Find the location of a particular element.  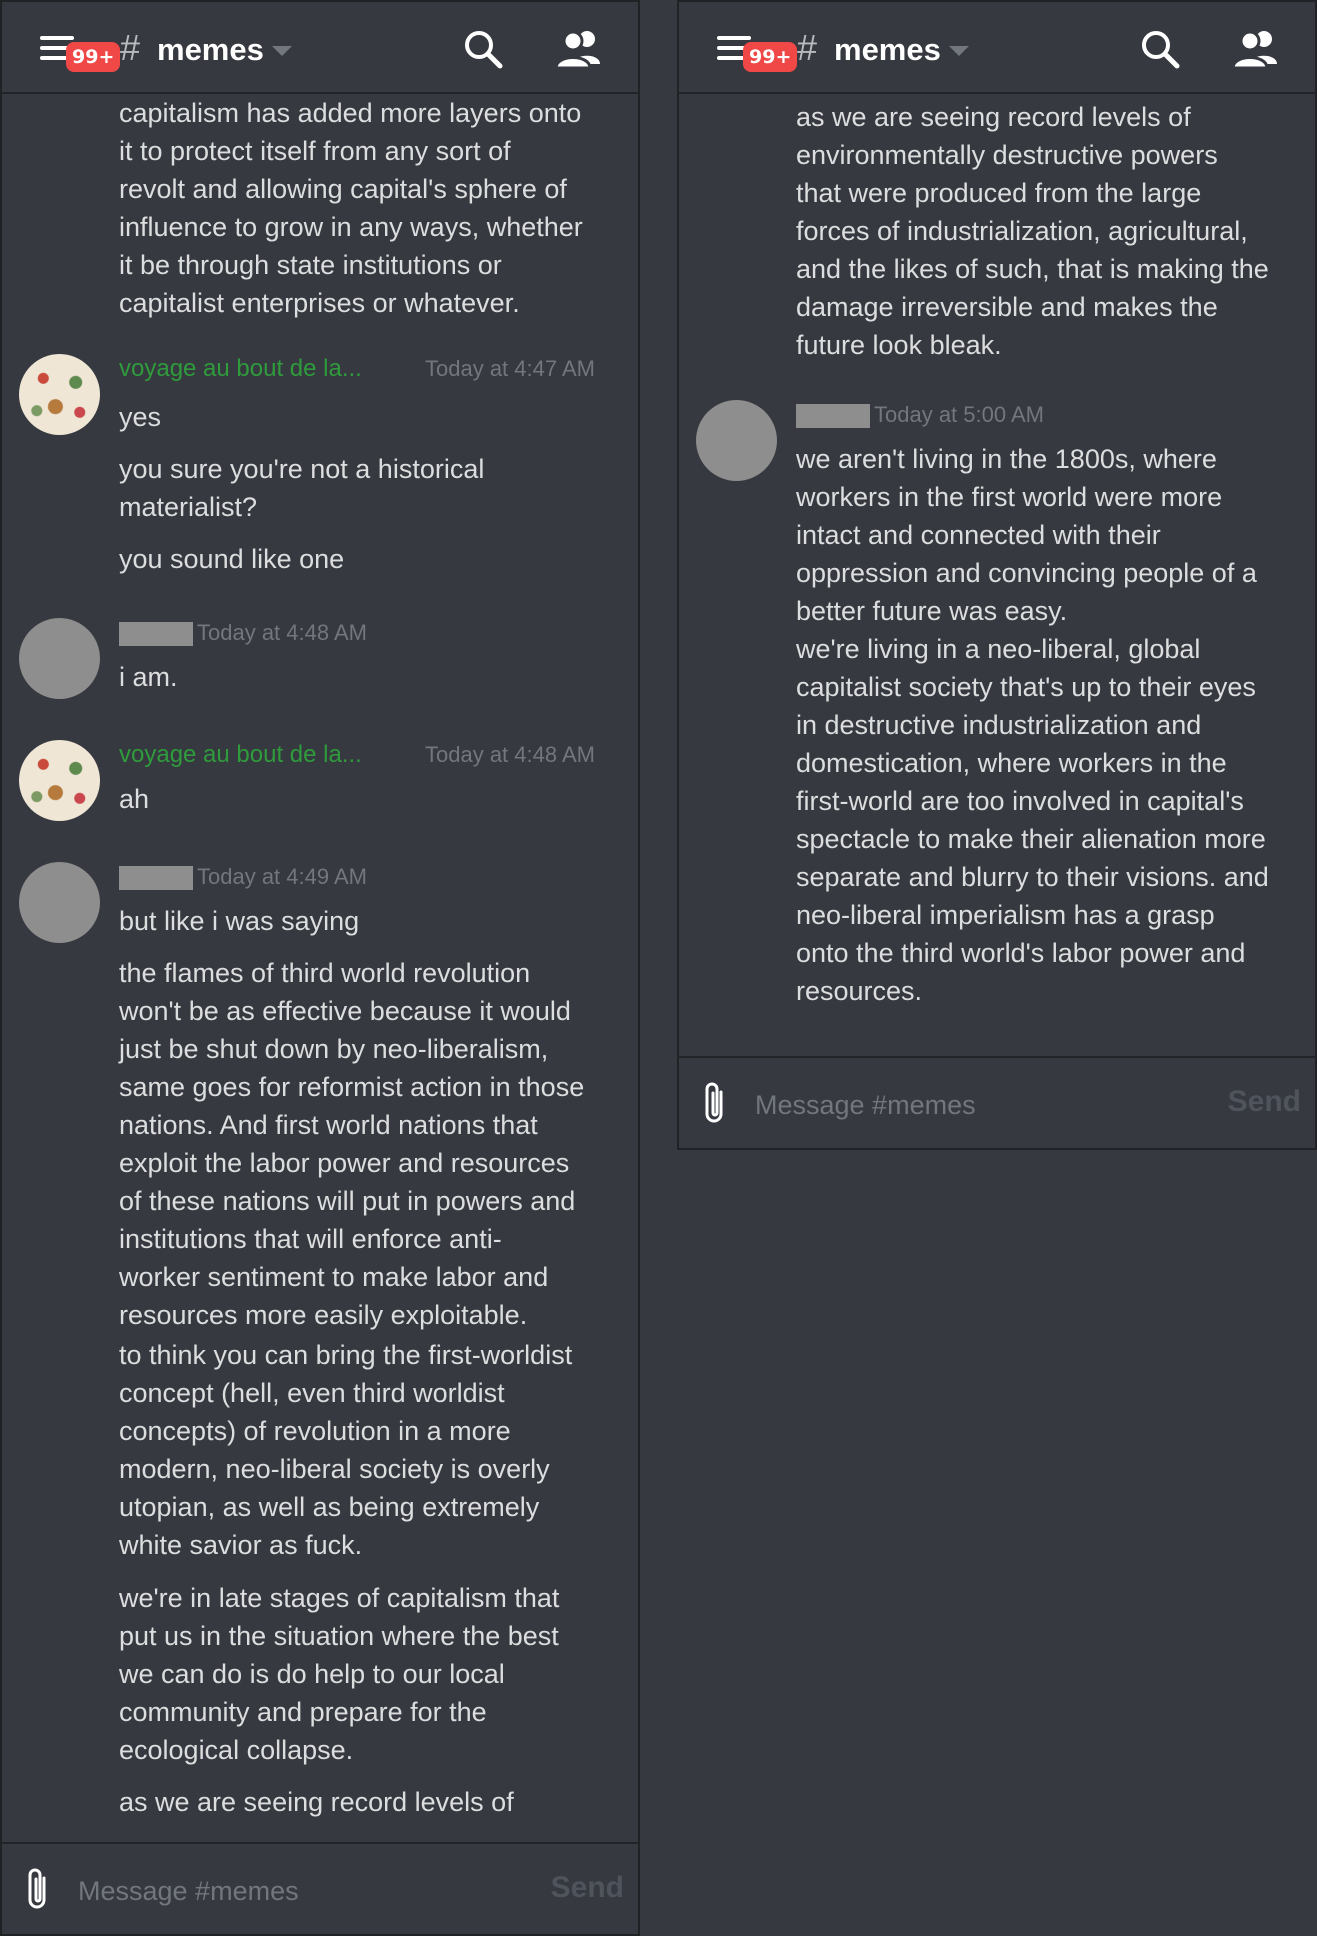

message-text: yes is located at coordinates (140, 417).